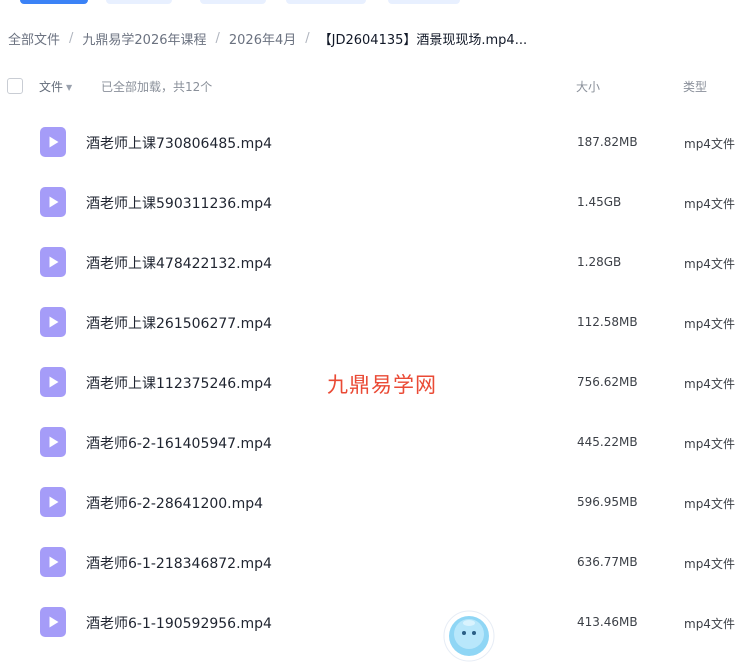  Describe the element at coordinates (372, 562) in the screenshot. I see `table-row: 酒老师6-1-218346872.mp4 636.77MB mp4文件` at that location.